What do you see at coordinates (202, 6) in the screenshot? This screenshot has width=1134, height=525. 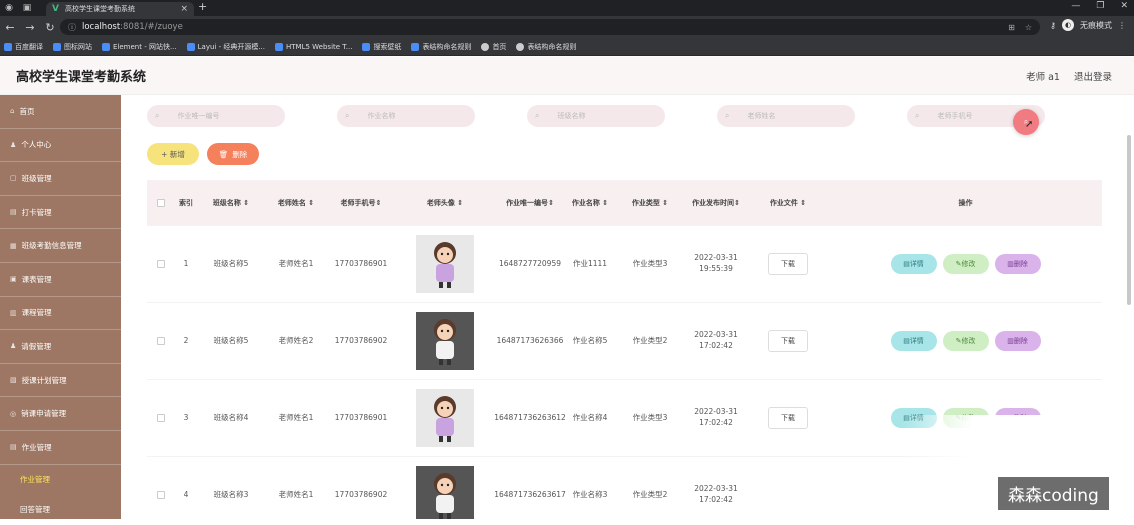 I see `new-tab-icon: +` at bounding box center [202, 6].